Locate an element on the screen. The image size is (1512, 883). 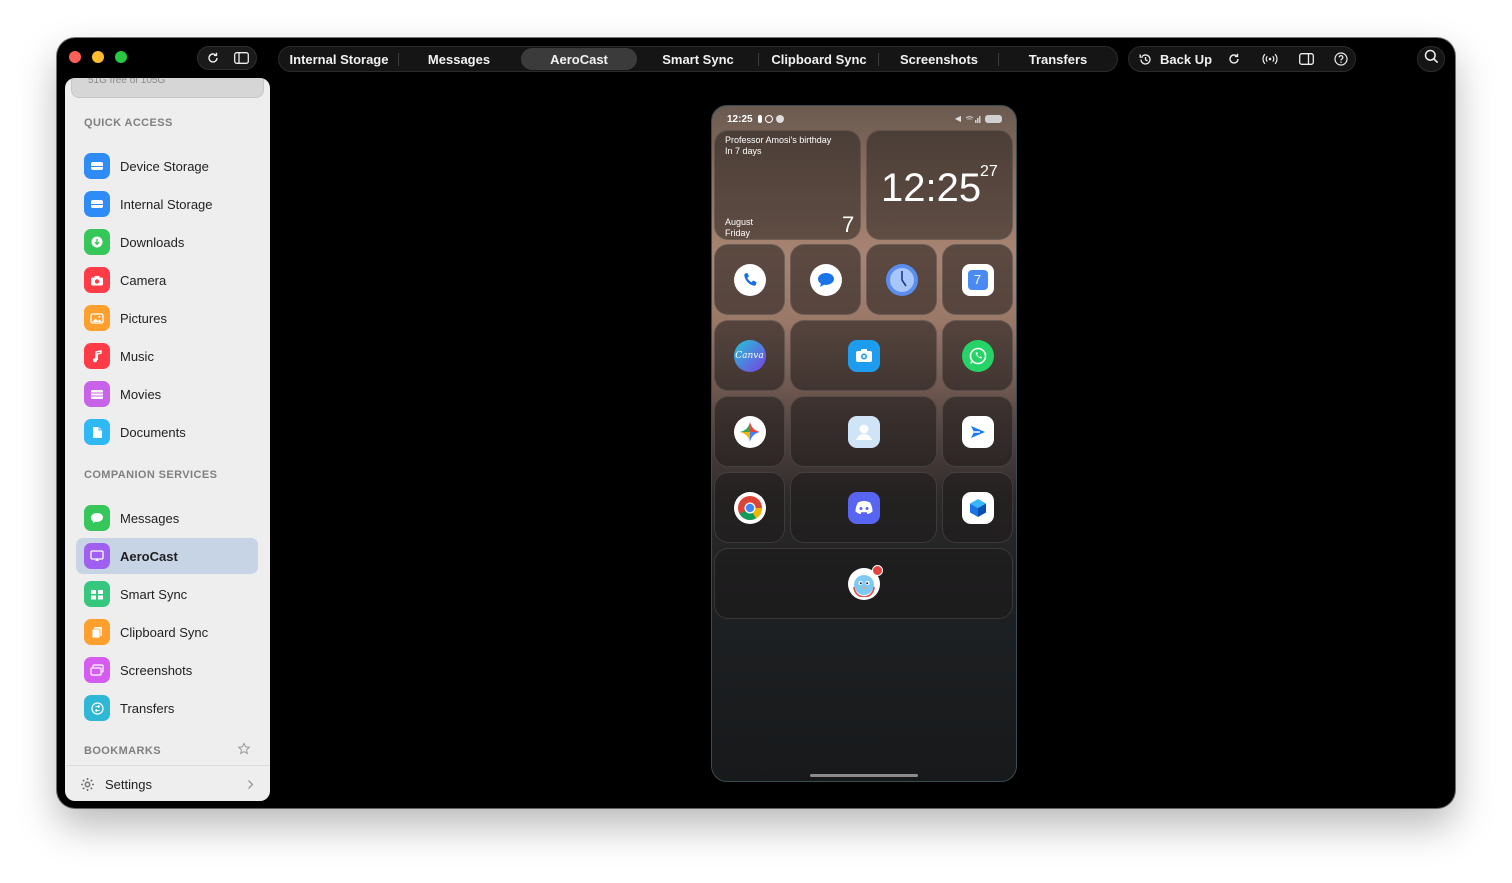
sidebar-item-label: Camera is located at coordinates (143, 280).